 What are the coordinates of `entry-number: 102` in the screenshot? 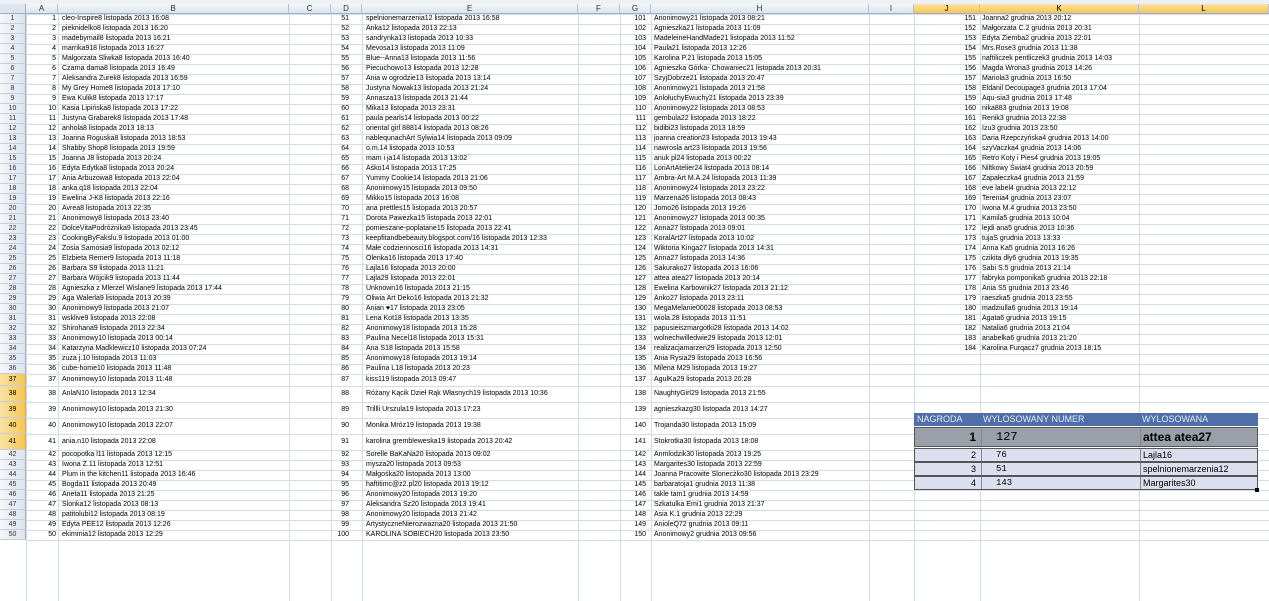 It's located at (633, 29).